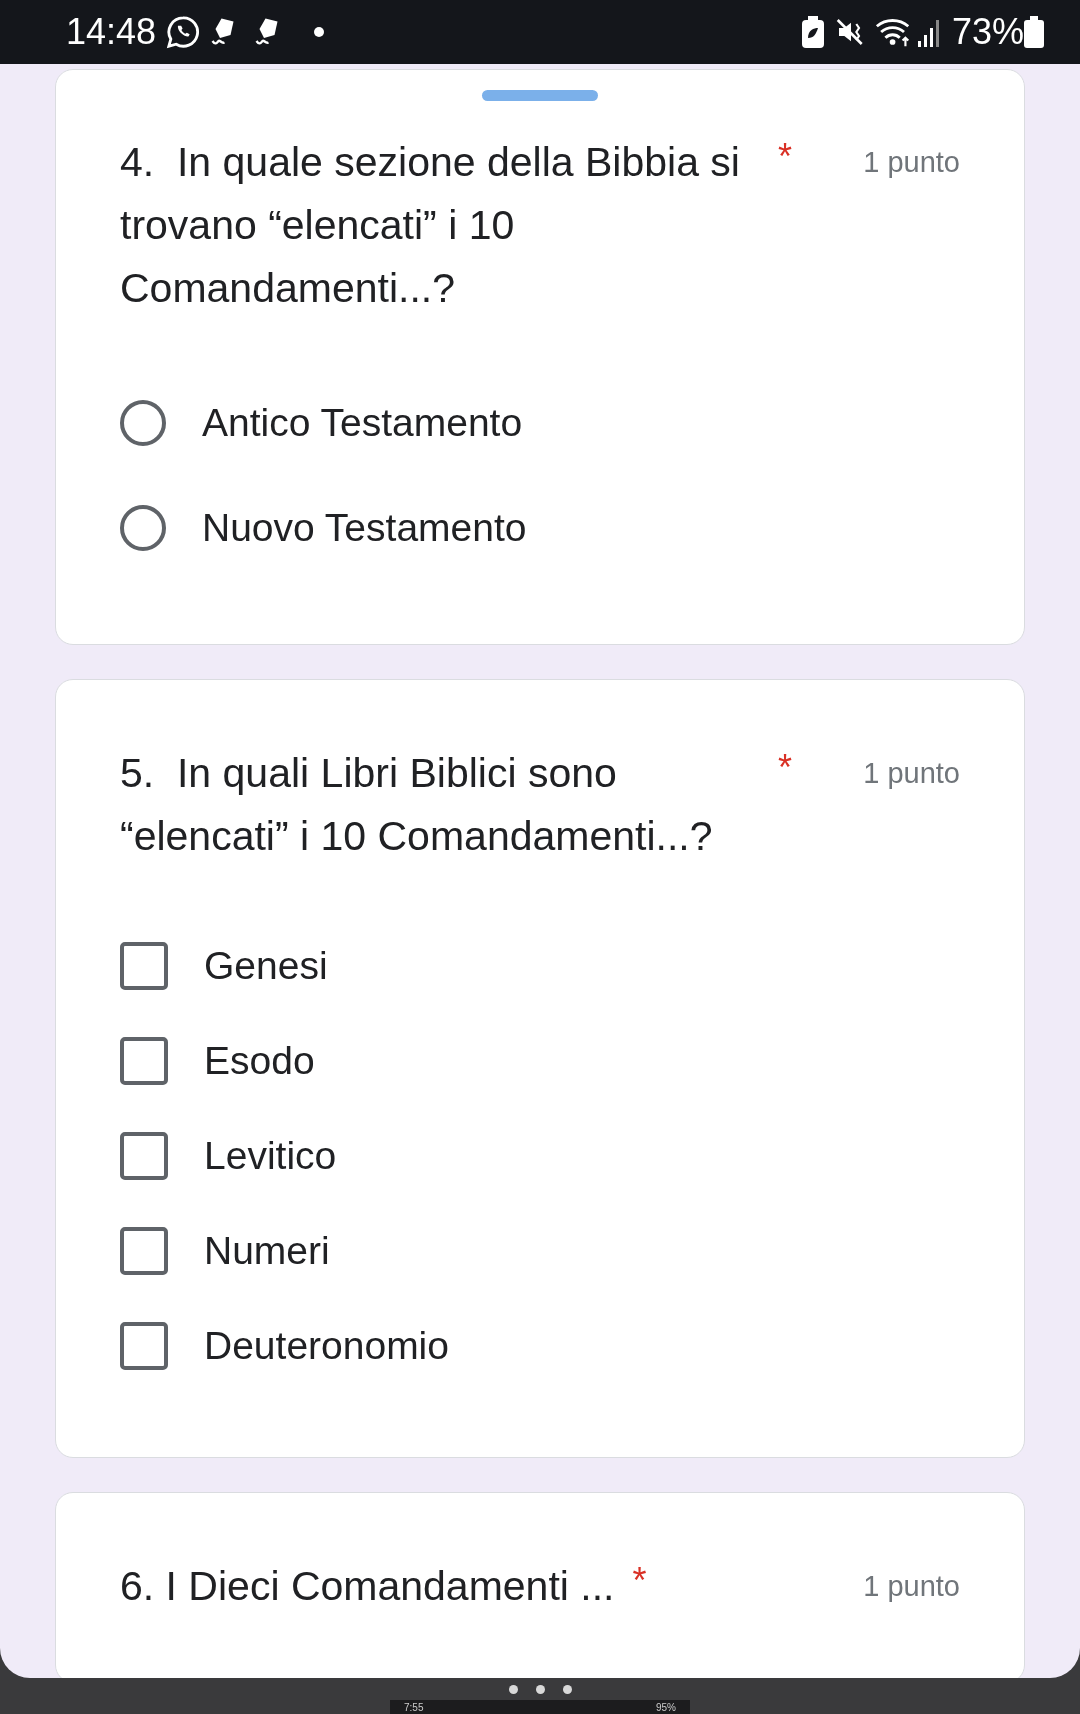 The height and width of the screenshot is (1714, 1080). I want to click on option-label: Genesi, so click(266, 965).